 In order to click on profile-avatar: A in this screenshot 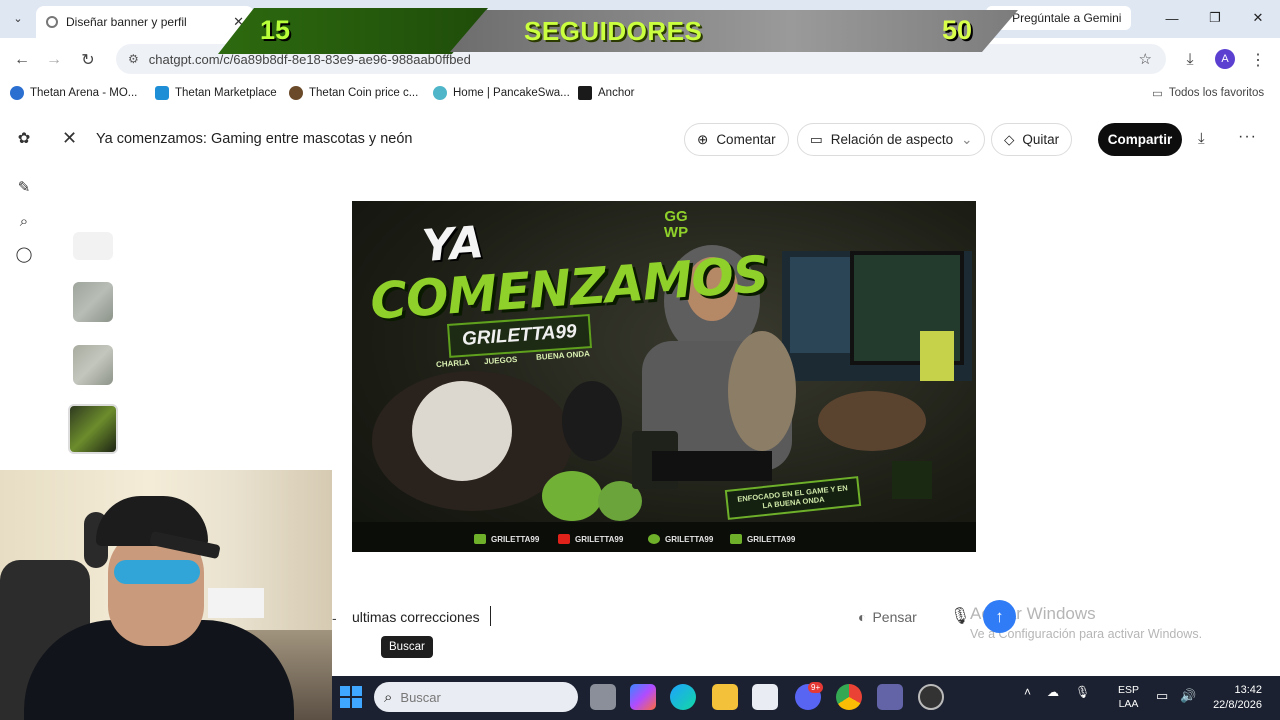, I will do `click(1225, 59)`.